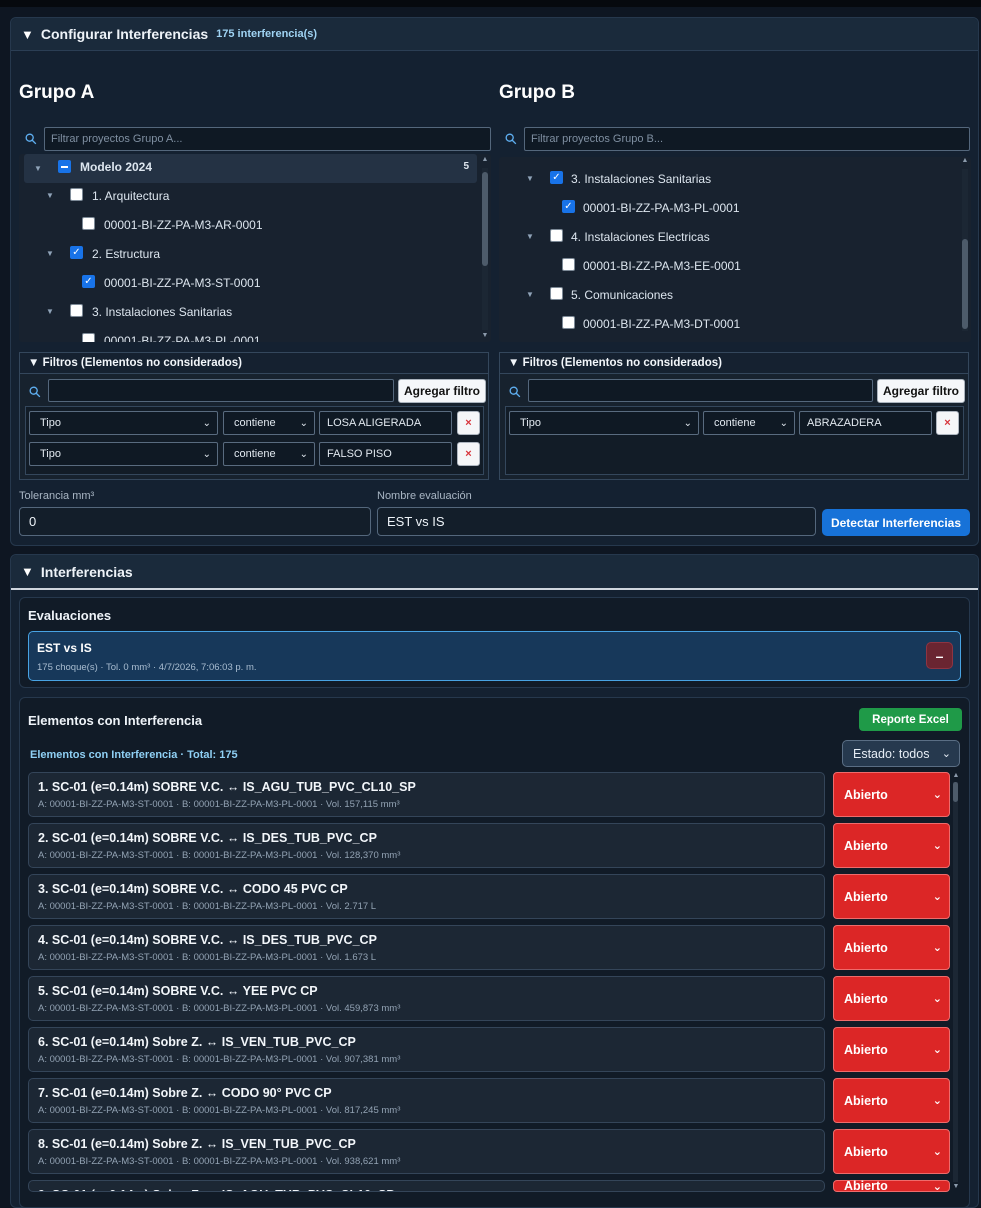  Describe the element at coordinates (728, 236) in the screenshot. I see `tree-item-electricas: ▼ 4. Instalaciones Electricas` at that location.